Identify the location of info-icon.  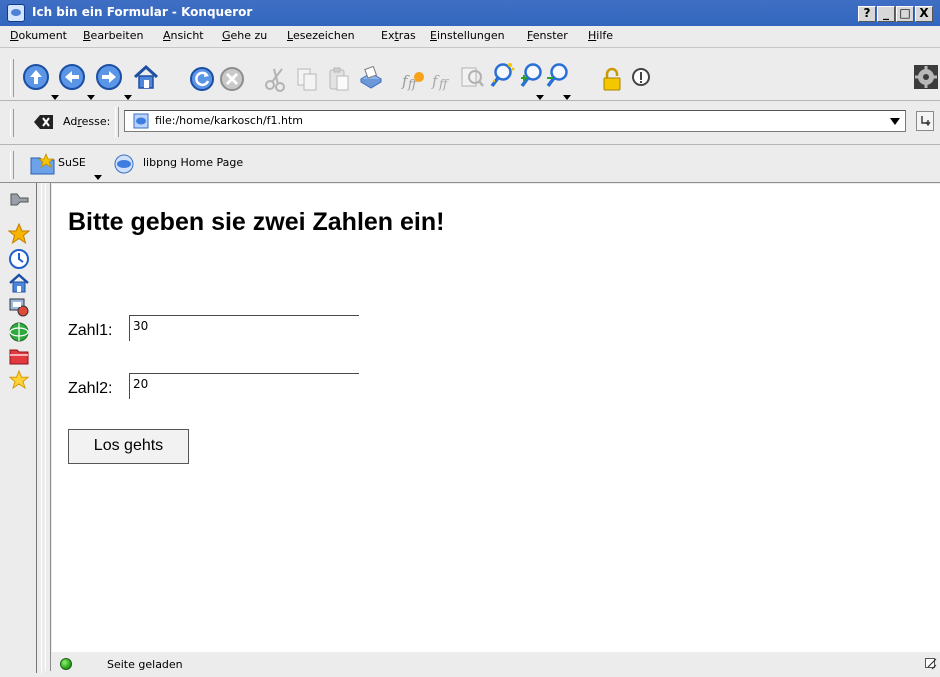
(641, 77).